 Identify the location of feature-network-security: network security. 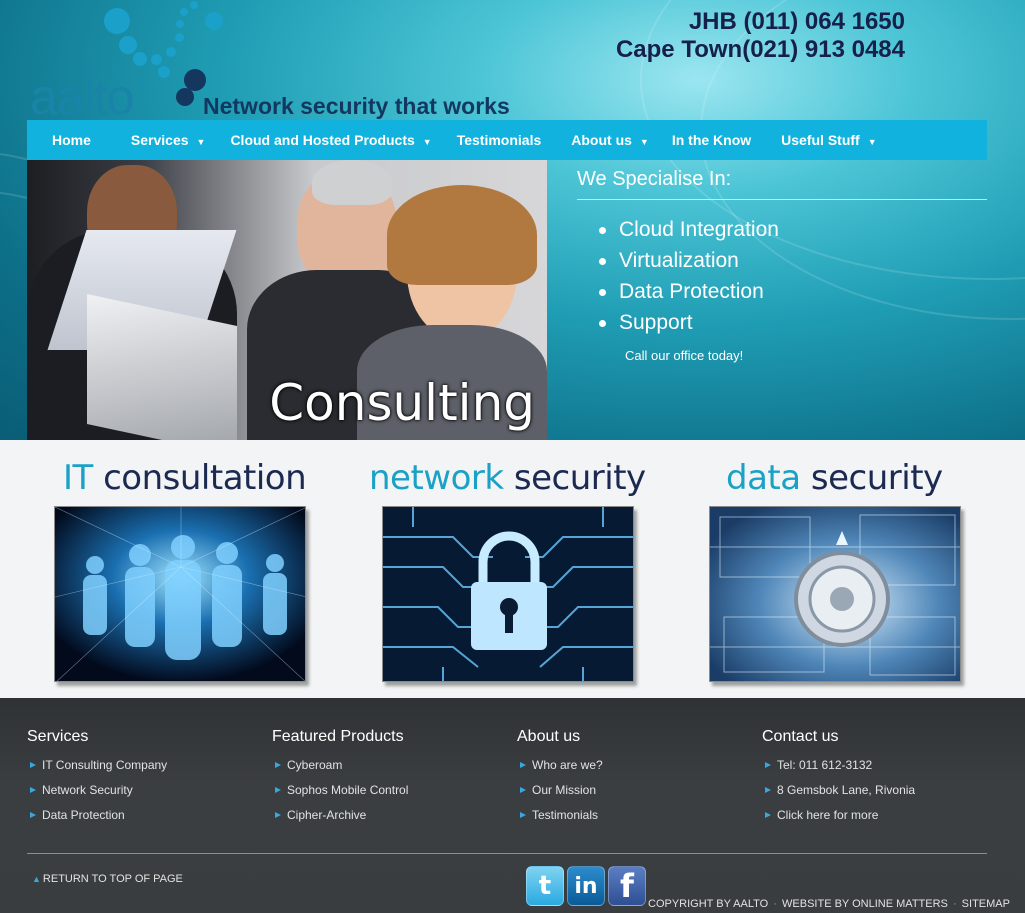
(519, 570).